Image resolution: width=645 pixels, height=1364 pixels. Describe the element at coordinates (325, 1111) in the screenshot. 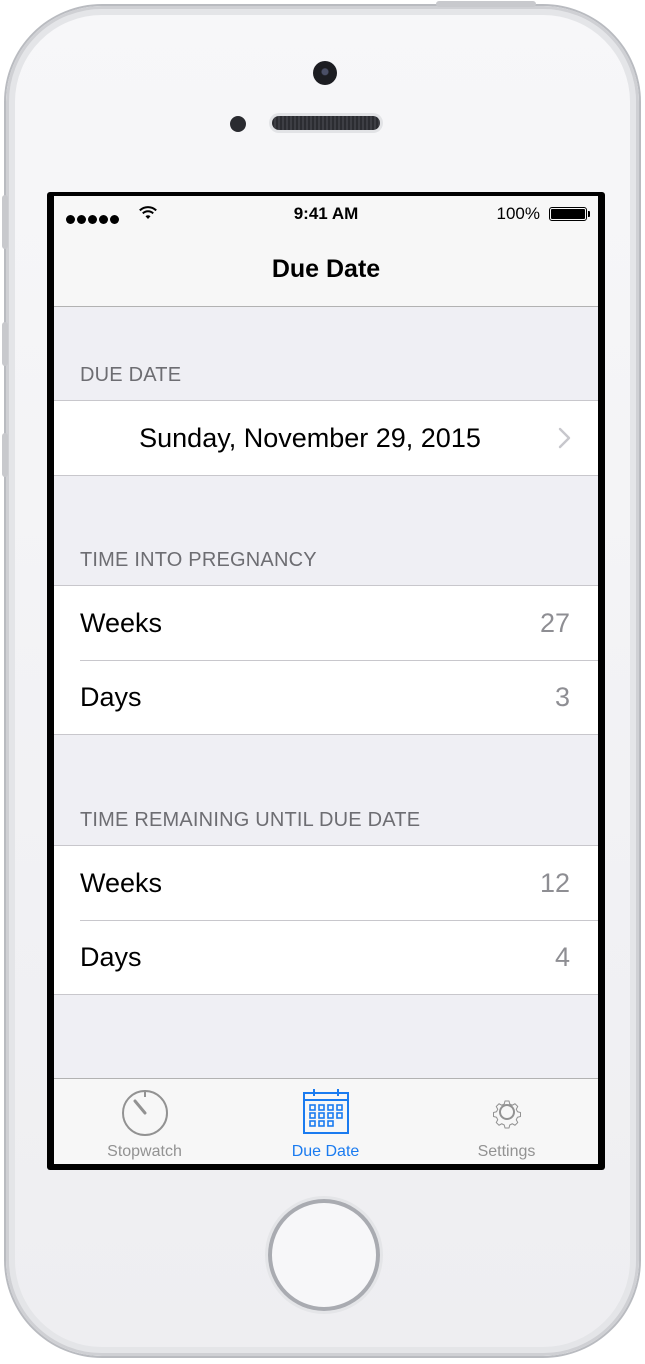

I see `calendar-icon` at that location.